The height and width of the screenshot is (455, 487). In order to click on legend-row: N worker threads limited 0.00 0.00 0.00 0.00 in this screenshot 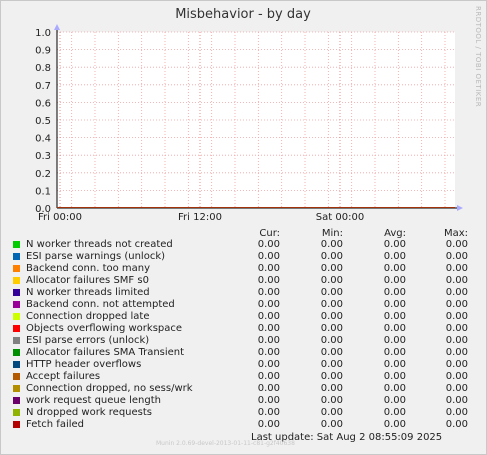, I will do `click(243, 293)`.